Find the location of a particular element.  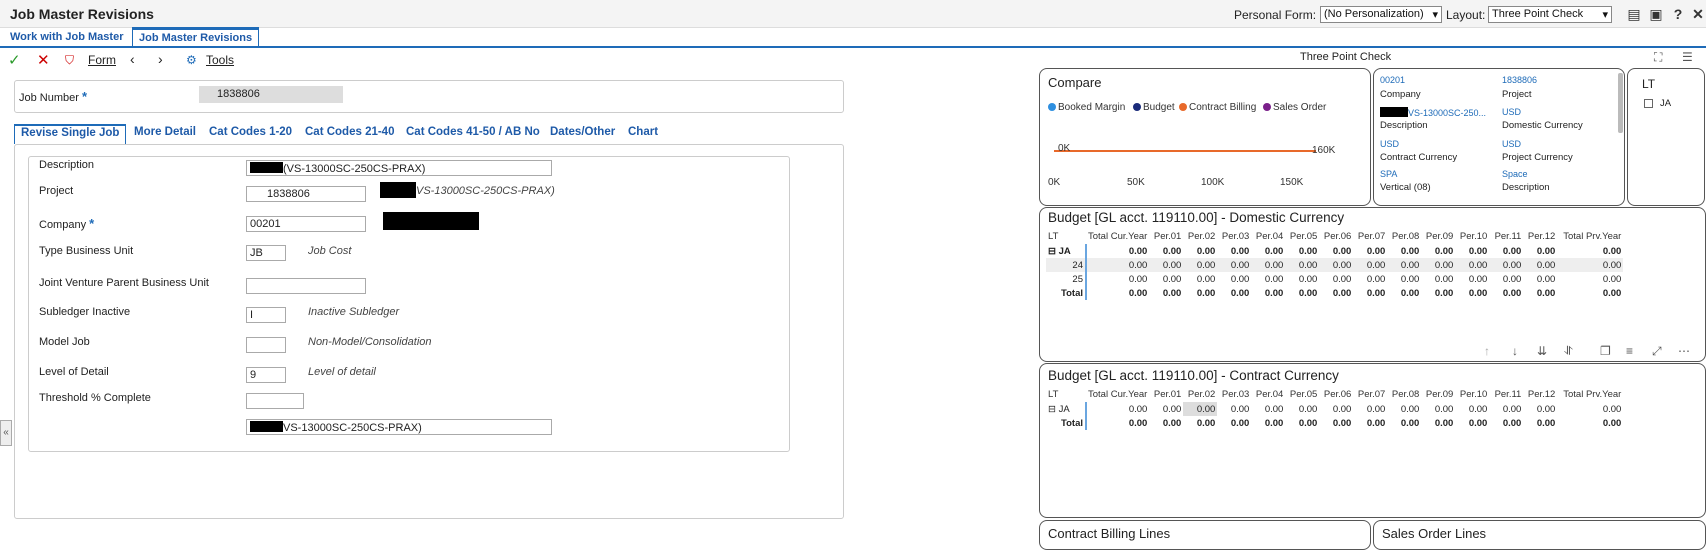

previous-icon: ‹ is located at coordinates (132, 59).